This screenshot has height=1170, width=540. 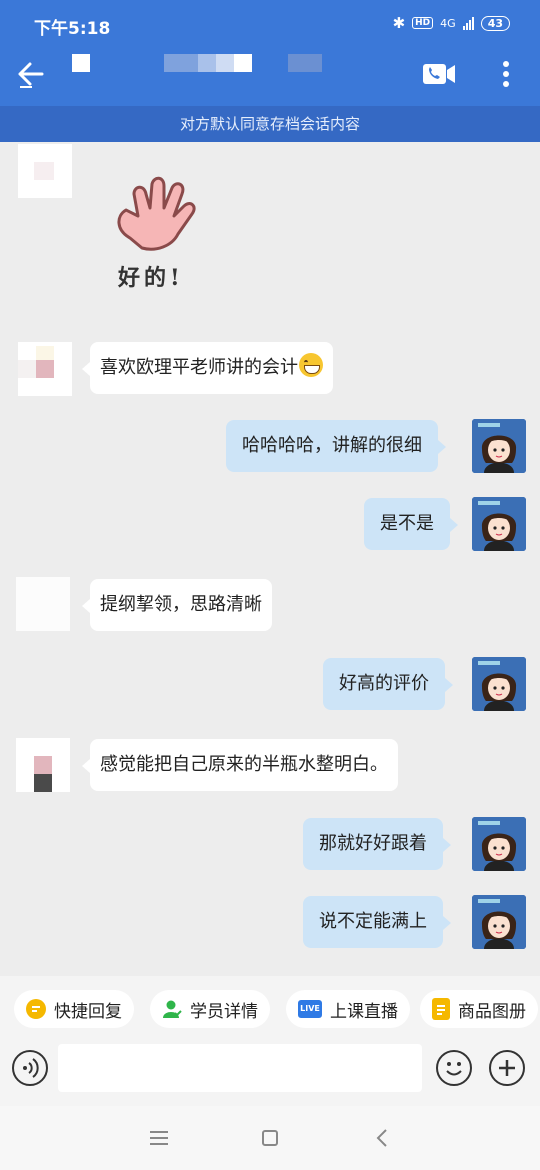 I want to click on student-icon, so click(x=172, y=1009).